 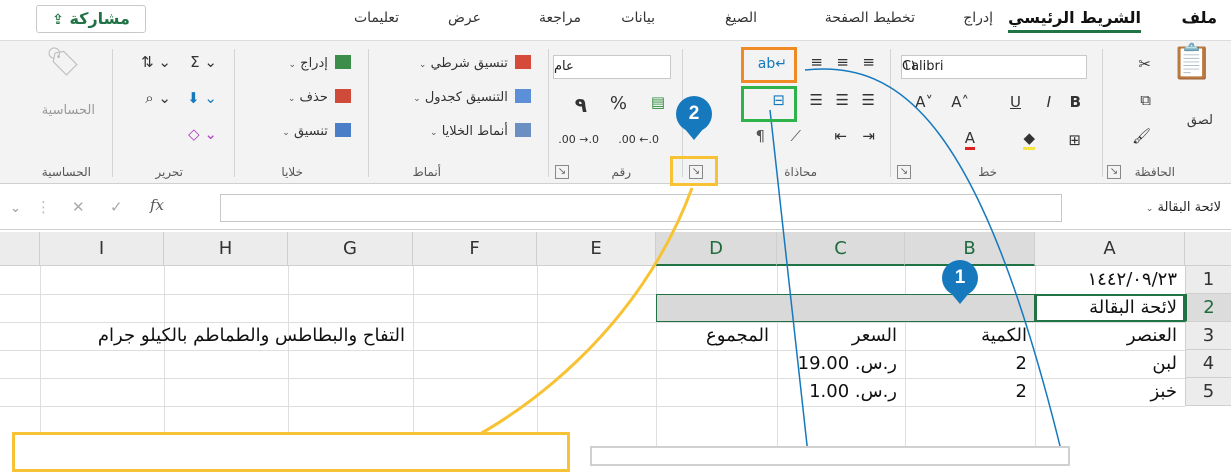 I want to click on callout-badge-2: 2, so click(x=694, y=114).